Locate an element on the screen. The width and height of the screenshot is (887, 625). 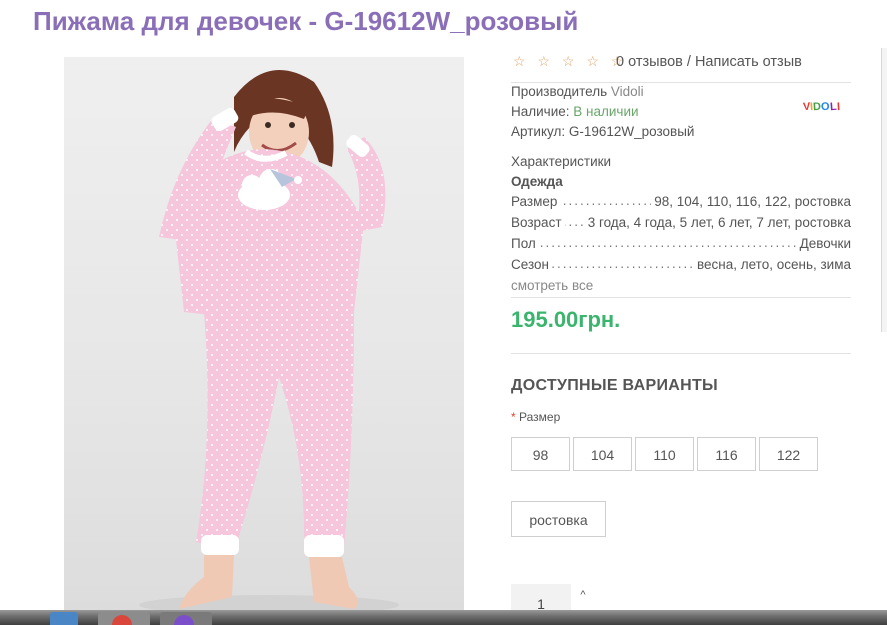
taskbar-app-icon is located at coordinates (64, 618).